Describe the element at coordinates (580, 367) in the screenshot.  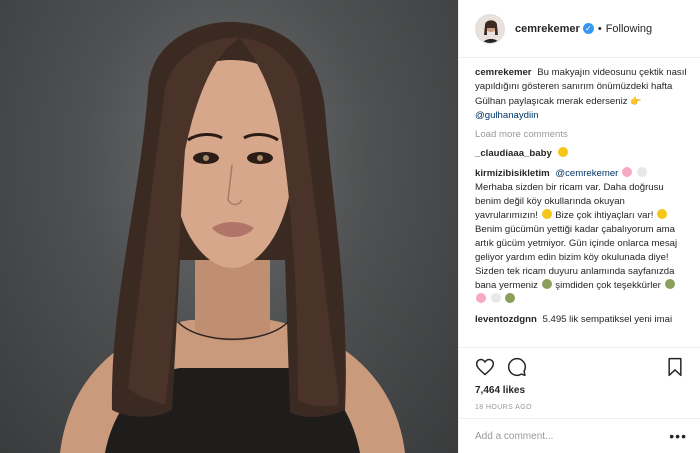
I see `action-icons` at that location.